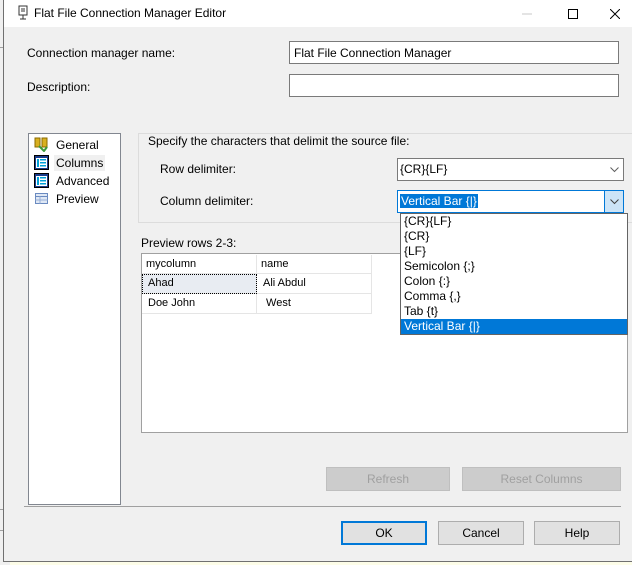 This screenshot has width=632, height=565. What do you see at coordinates (424, 169) in the screenshot?
I see `row-delimiter-value: {CR}{LF}` at bounding box center [424, 169].